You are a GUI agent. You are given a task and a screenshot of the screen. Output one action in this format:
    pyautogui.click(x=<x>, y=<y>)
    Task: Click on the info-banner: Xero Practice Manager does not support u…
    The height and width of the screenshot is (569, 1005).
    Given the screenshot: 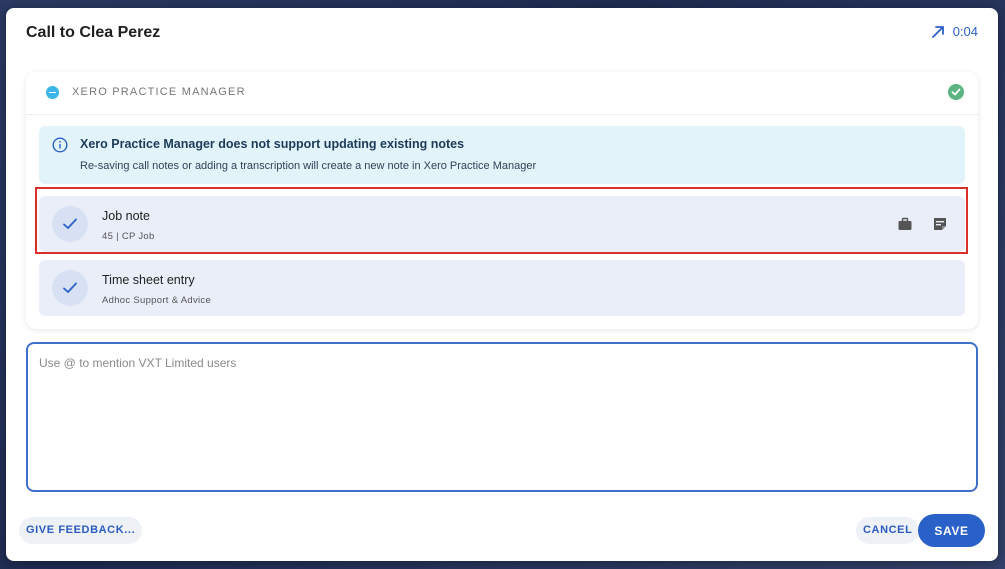 What is the action you would take?
    pyautogui.click(x=502, y=155)
    